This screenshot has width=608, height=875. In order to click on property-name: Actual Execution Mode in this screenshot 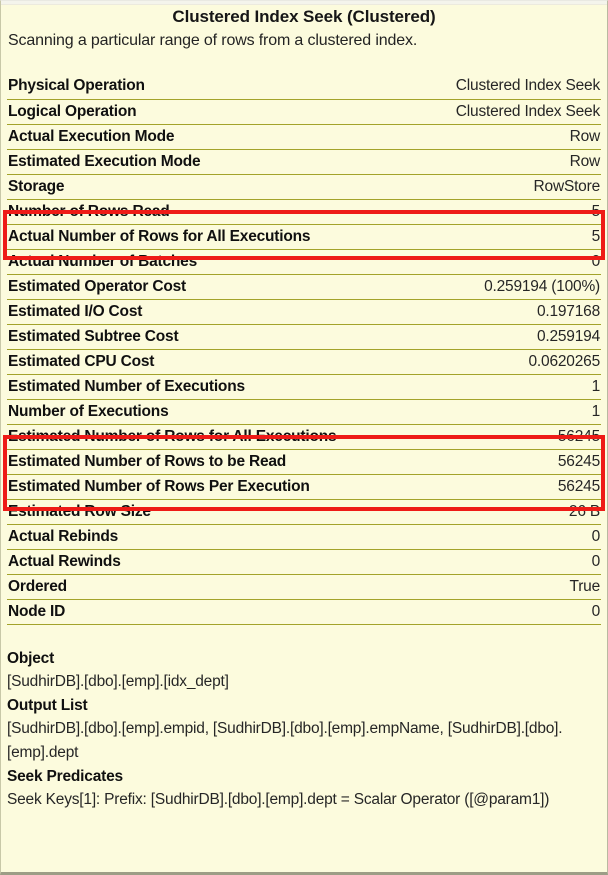, I will do `click(155, 137)`.